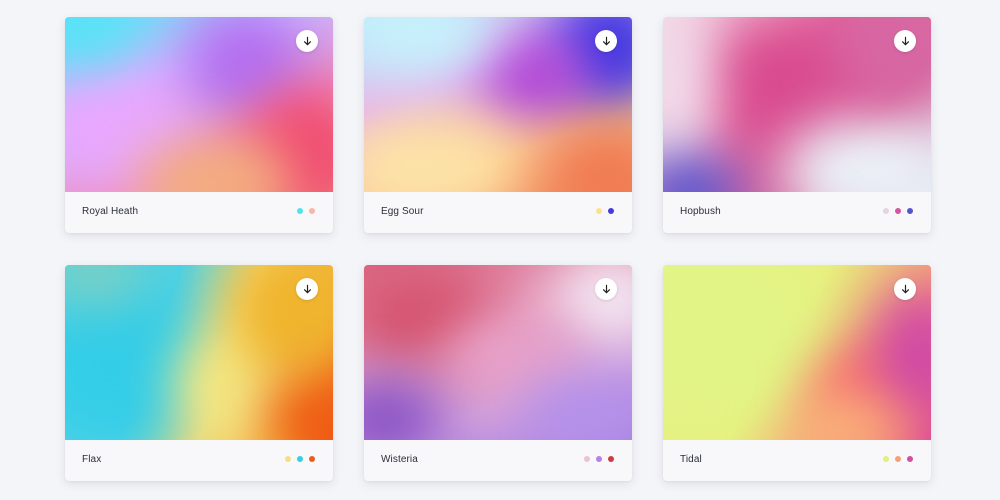 This screenshot has width=1000, height=500. I want to click on card-footer: Flax, so click(199, 460).